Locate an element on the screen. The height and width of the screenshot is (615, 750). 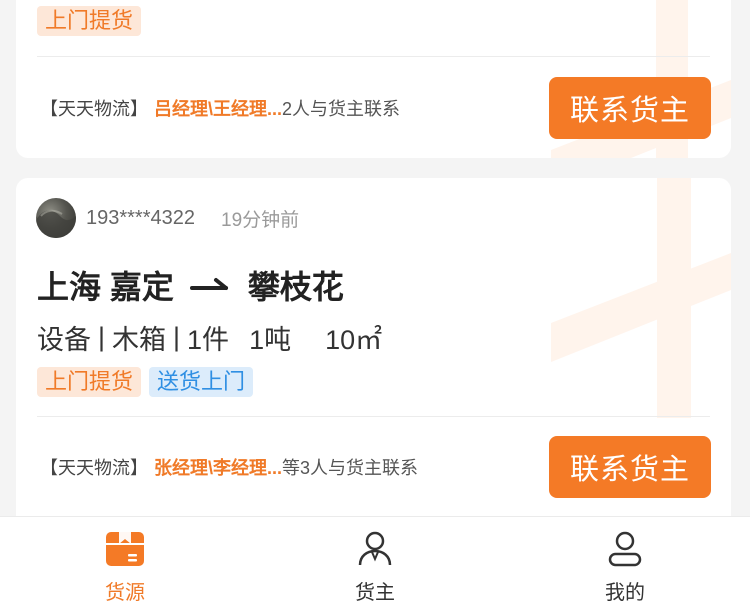
avatar is located at coordinates (56, 218).